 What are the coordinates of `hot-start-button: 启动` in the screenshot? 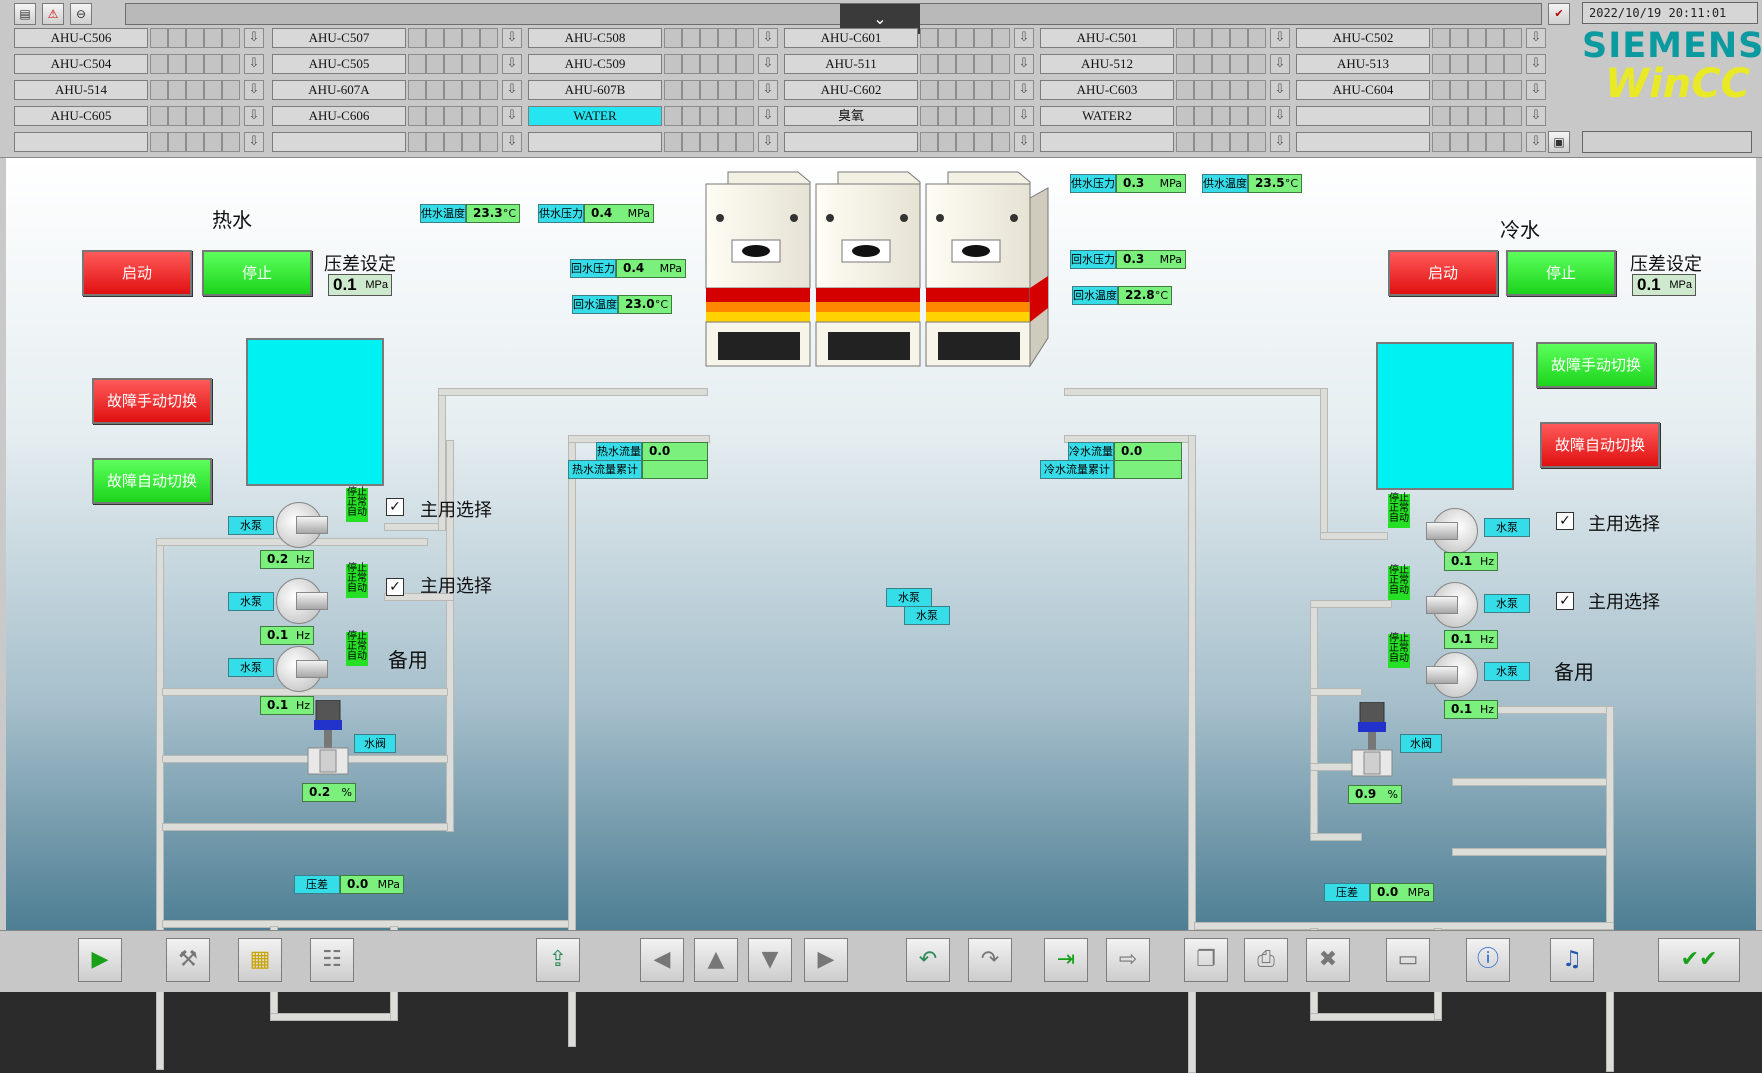 It's located at (137, 273).